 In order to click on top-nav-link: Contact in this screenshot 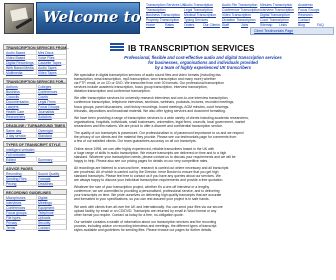, I will do `click(304, 20)`.